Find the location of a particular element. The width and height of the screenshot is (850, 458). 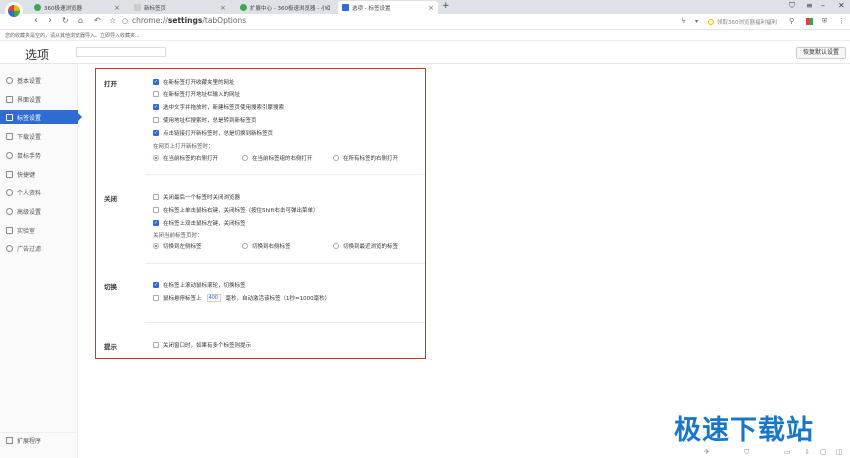

shield-icon: ⛨ is located at coordinates (824, 21).